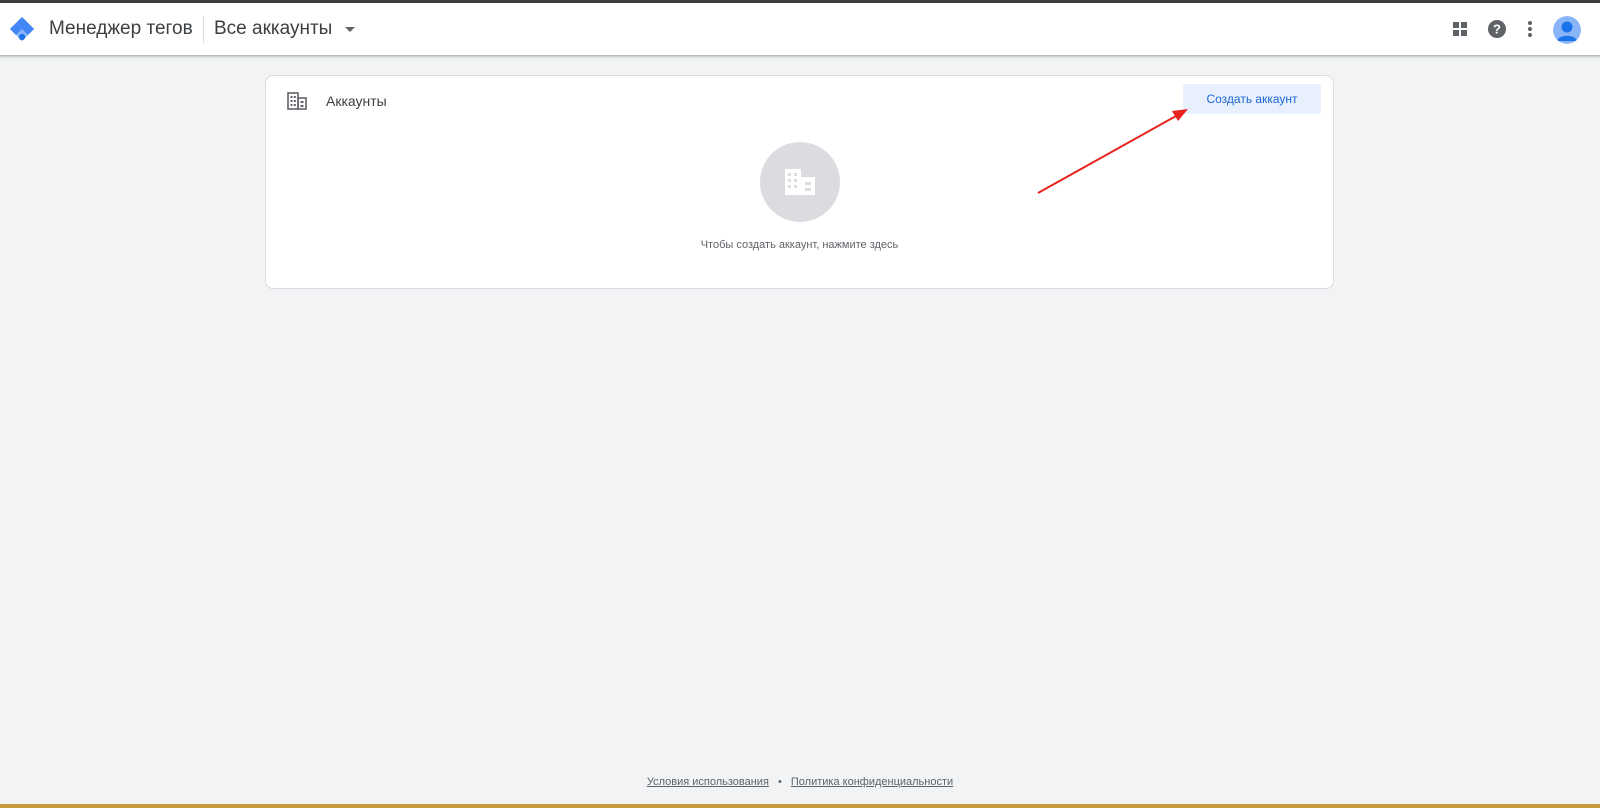  What do you see at coordinates (800, 29) in the screenshot?
I see `top-app-bar: Менеджер тегов Все аккаунты ?` at bounding box center [800, 29].